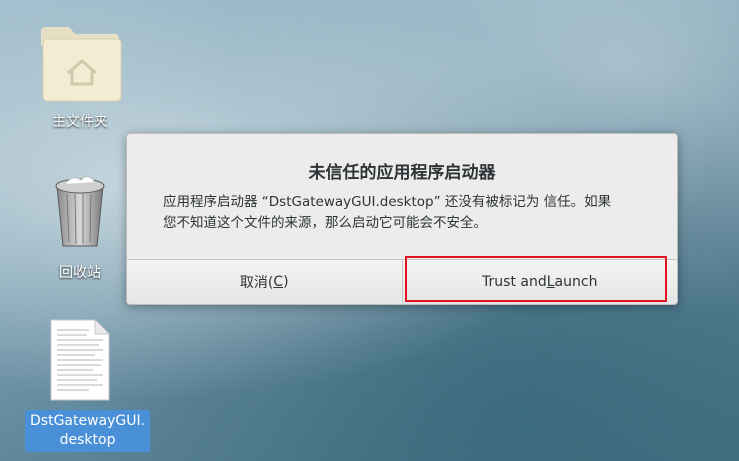  What do you see at coordinates (80, 211) in the screenshot?
I see `trash-icon` at bounding box center [80, 211].